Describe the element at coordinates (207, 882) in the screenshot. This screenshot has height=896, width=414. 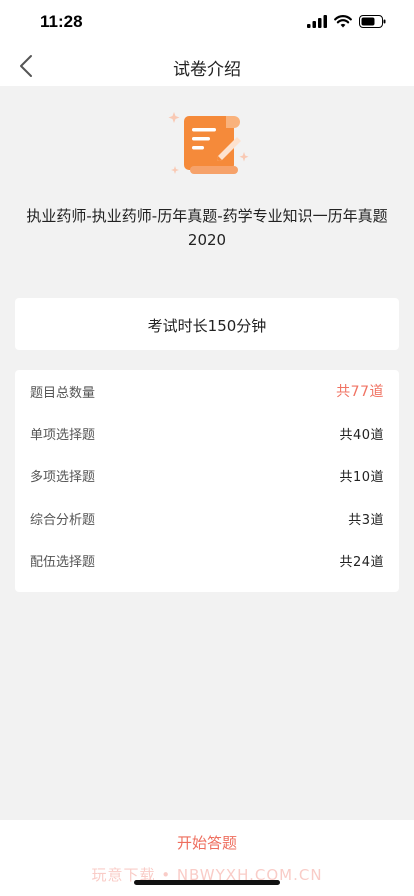
I see `home-indicator` at that location.